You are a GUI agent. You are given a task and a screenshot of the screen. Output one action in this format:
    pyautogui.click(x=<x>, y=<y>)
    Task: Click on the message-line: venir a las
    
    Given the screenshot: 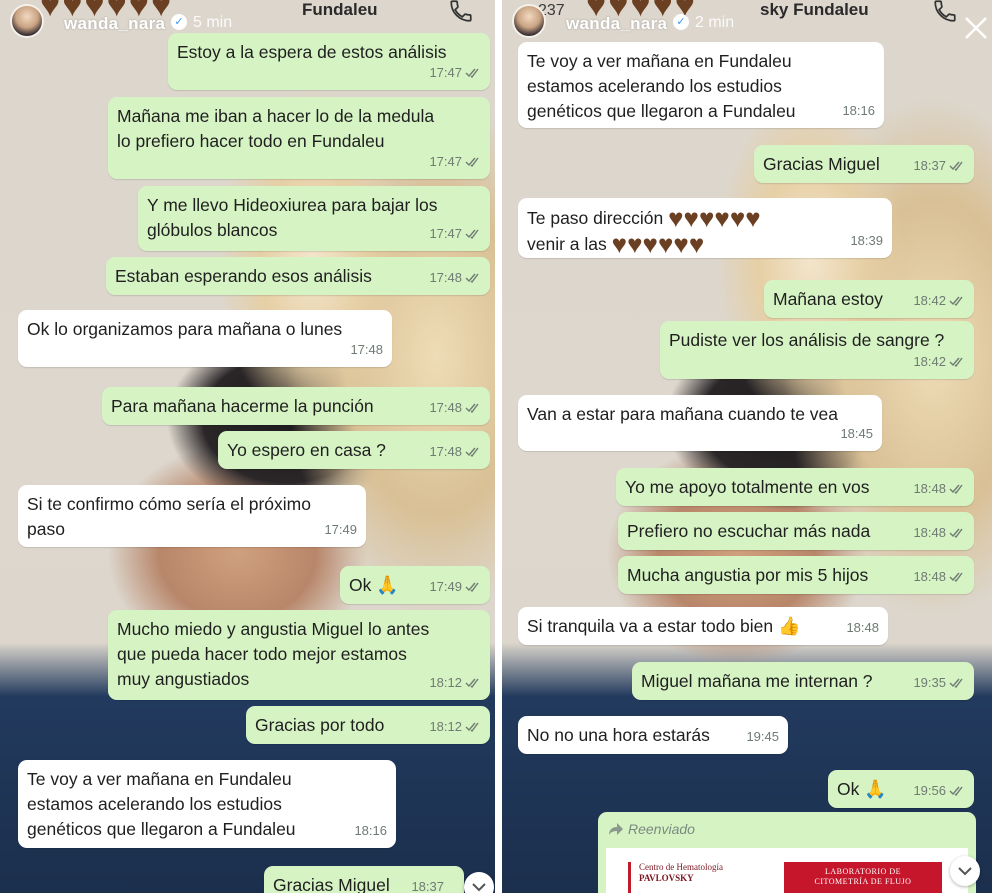 What is the action you would take?
    pyautogui.click(x=567, y=244)
    